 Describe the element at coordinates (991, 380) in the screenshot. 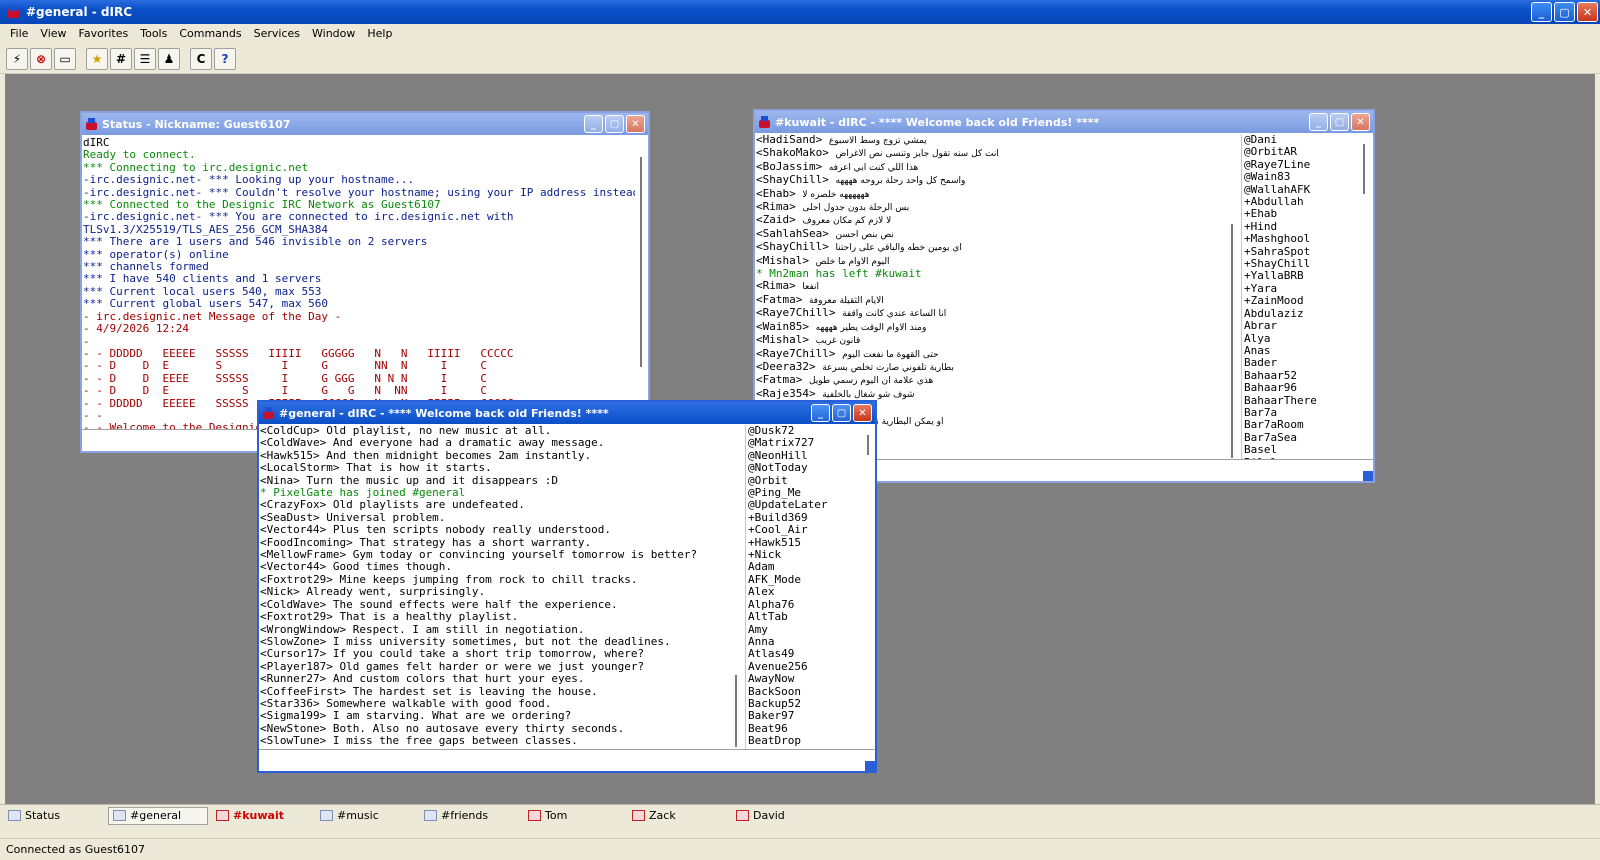

I see `kuwait-message-line: <Fatma> هذي علامة ان اليوم رسمي طويل` at that location.